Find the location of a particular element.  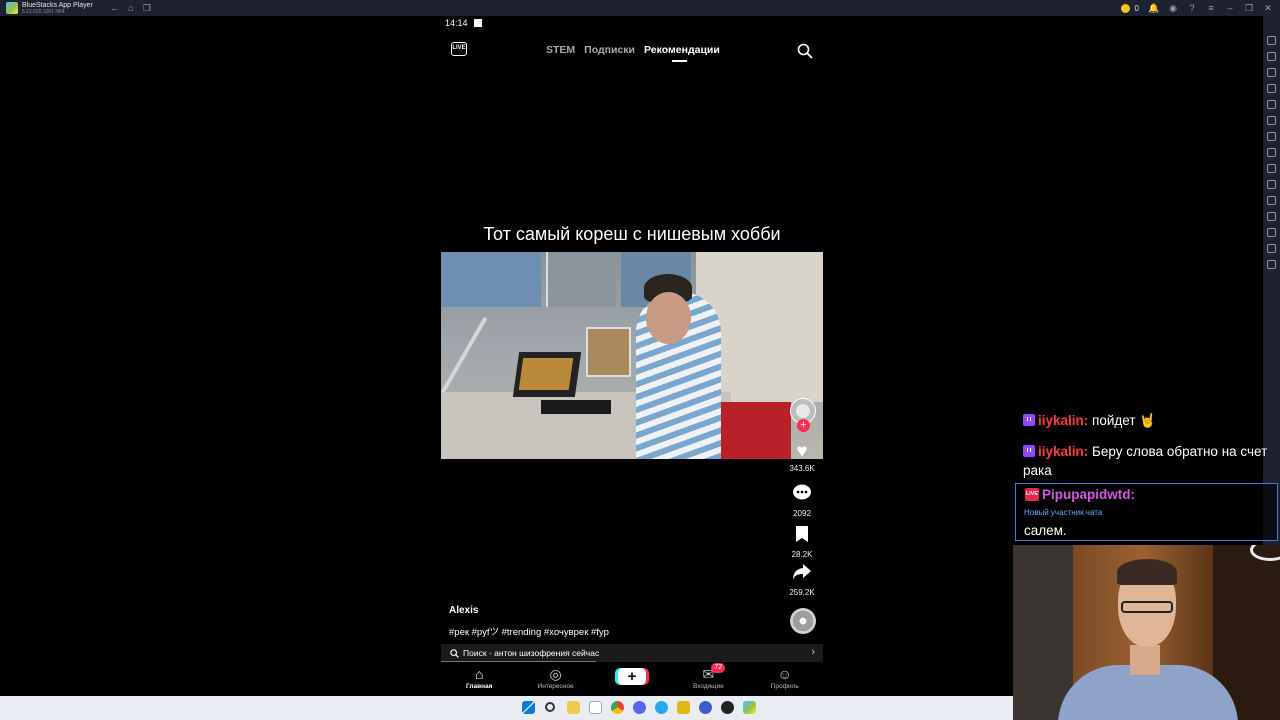

live-badge-icon: LIVE is located at coordinates (1032, 494).